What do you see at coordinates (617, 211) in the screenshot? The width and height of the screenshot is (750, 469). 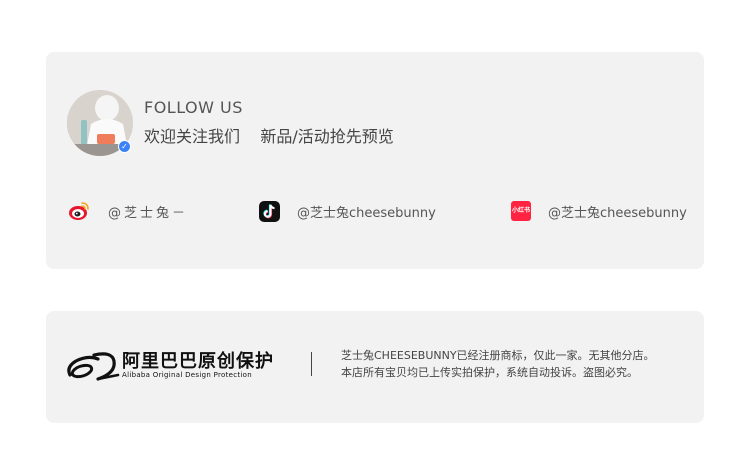 I see `xiaohongshu-handle: @芝士兔cheesebunny` at bounding box center [617, 211].